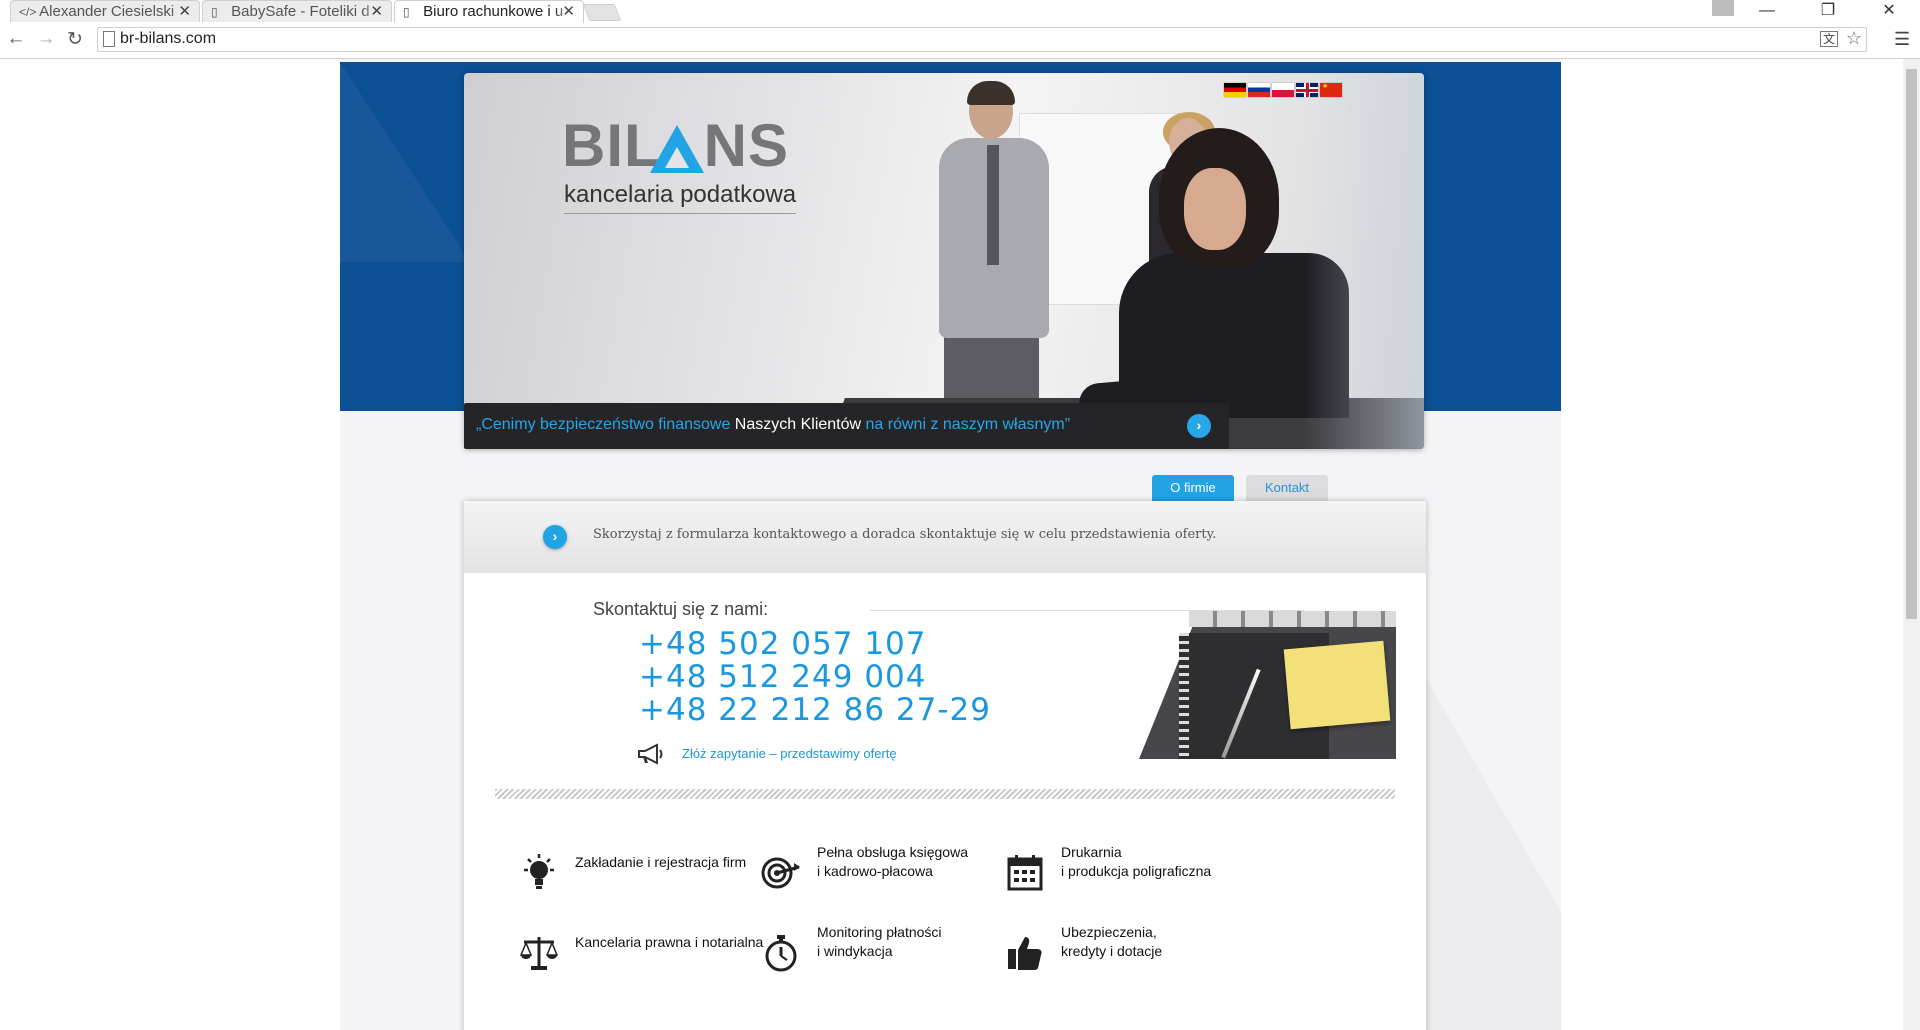 Image resolution: width=1920 pixels, height=1030 pixels. I want to click on tab-3-active: ▯ Biuro rachunkowe i u ✕, so click(489, 11).